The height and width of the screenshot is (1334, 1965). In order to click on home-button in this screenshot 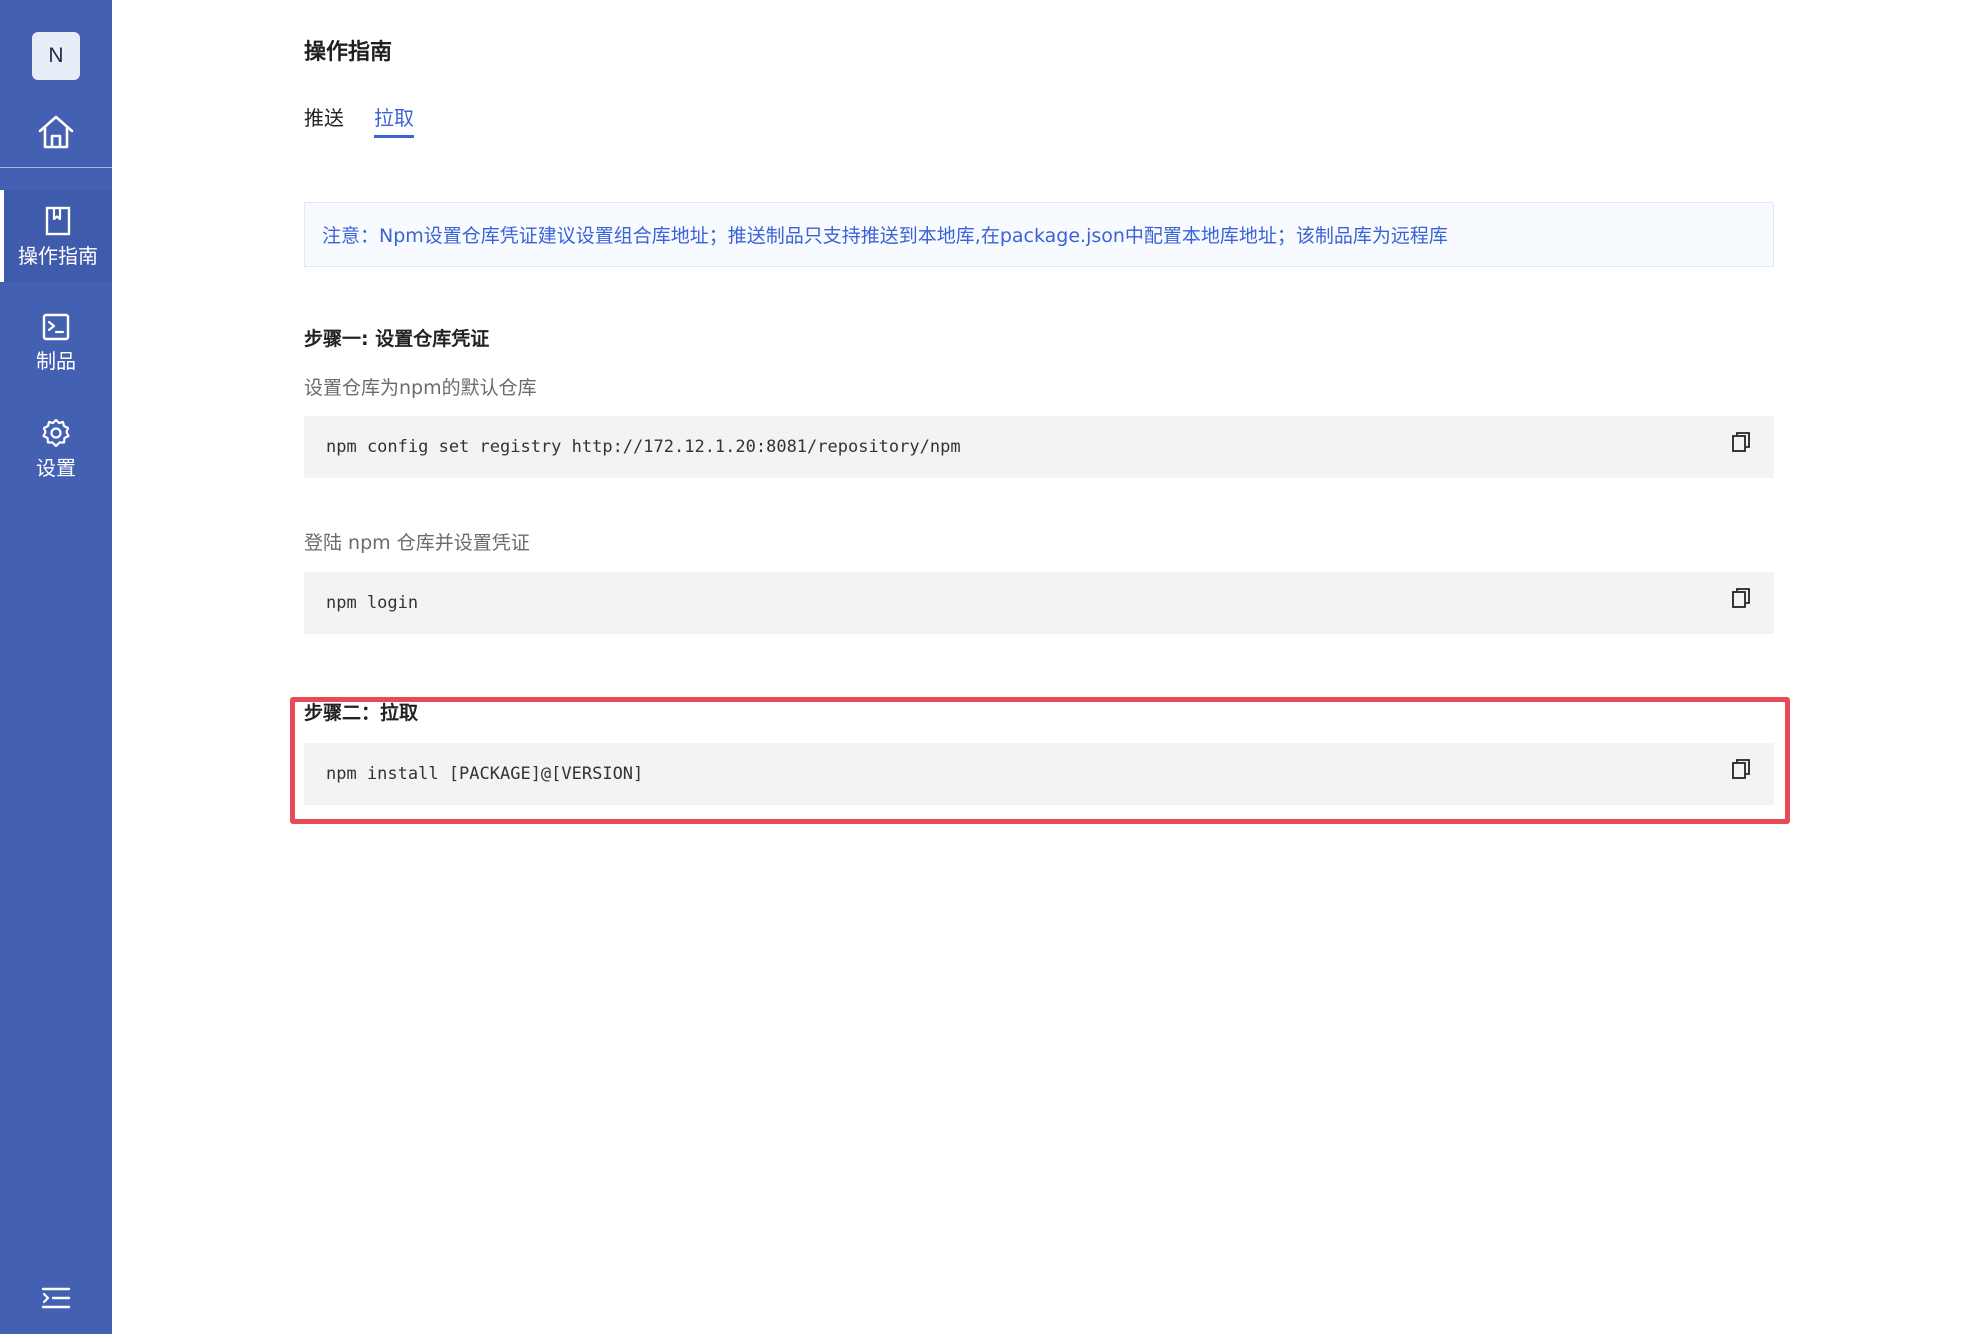, I will do `click(56, 134)`.